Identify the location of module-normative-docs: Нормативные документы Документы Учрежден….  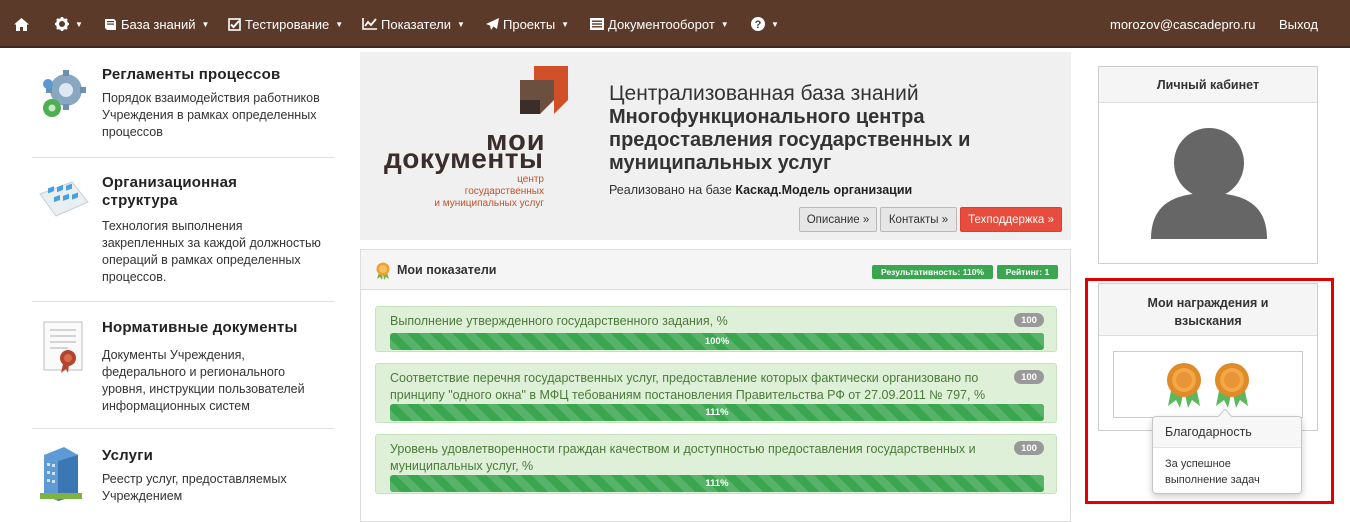
(183, 365).